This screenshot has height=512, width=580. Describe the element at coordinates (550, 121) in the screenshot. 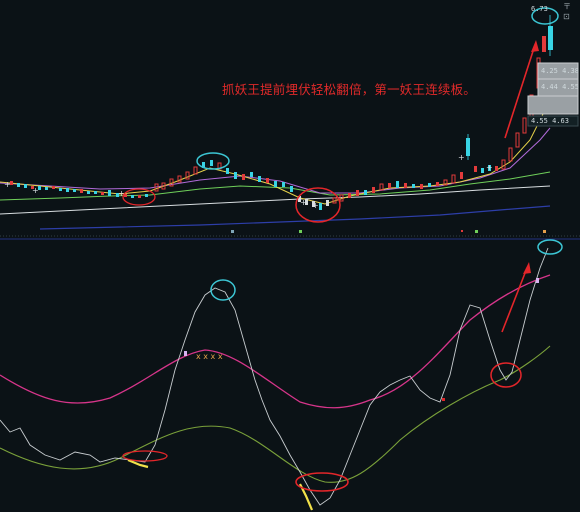

I see `price-label-3: 4.55 4.63` at that location.